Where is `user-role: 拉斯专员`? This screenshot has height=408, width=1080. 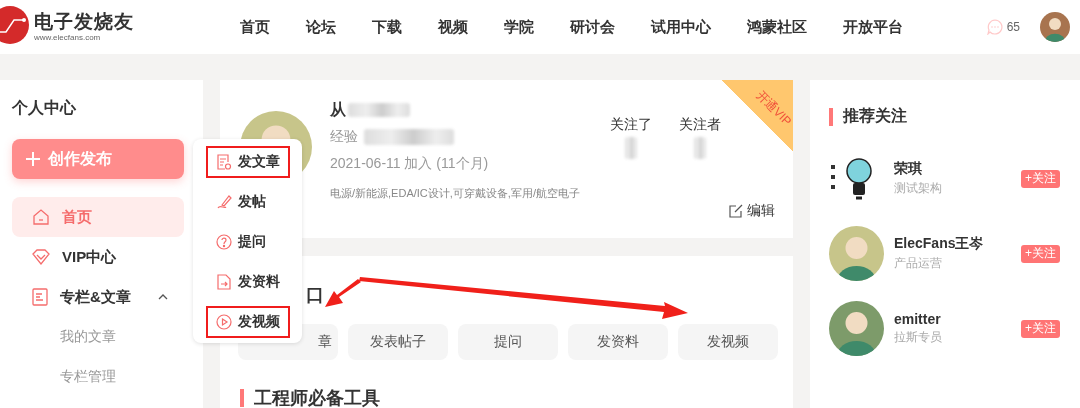
user-role: 拉斯专员 is located at coordinates (918, 337).